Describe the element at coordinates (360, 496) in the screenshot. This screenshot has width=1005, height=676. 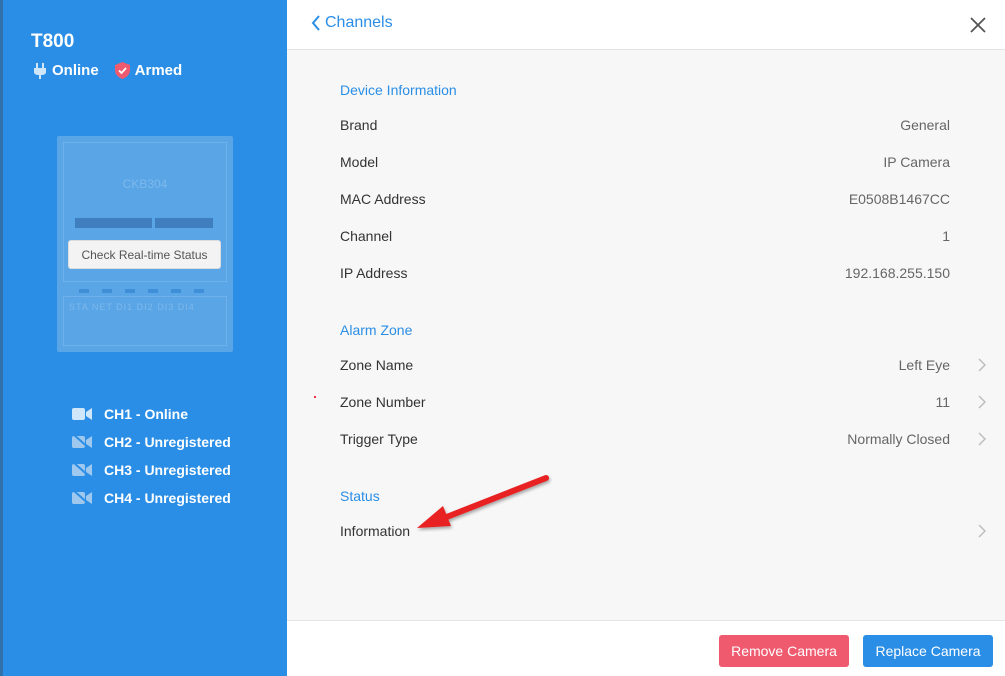
I see `section-title-status: Status` at that location.